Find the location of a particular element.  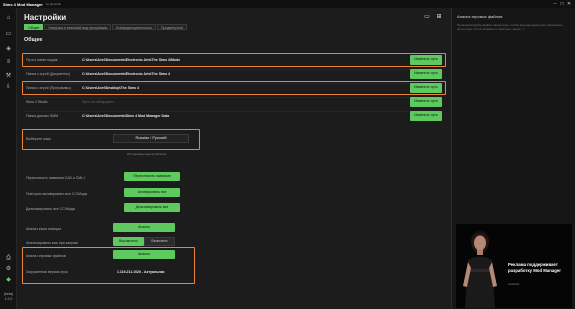

game-version-label: Загруженная версия игры is located at coordinates (47, 272).